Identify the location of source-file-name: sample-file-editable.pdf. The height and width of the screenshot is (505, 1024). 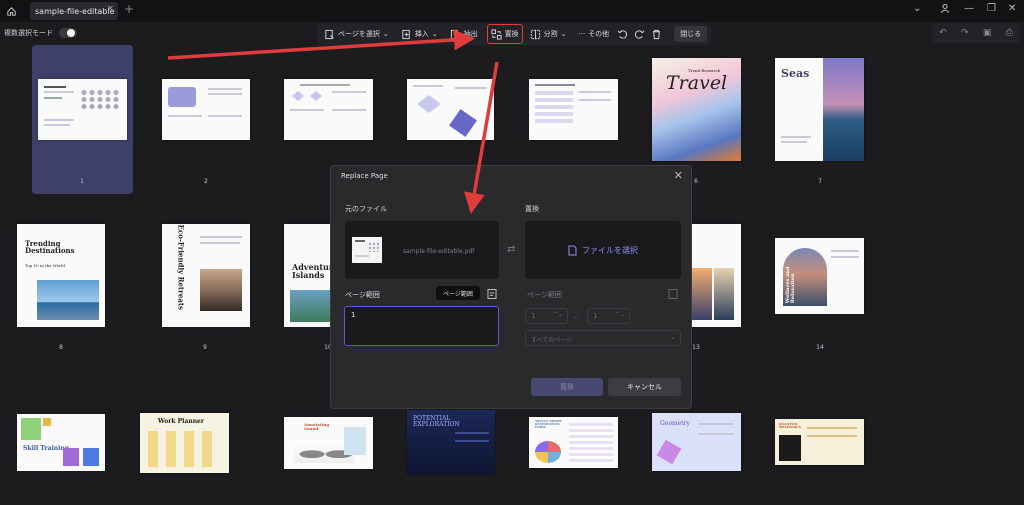
(439, 251).